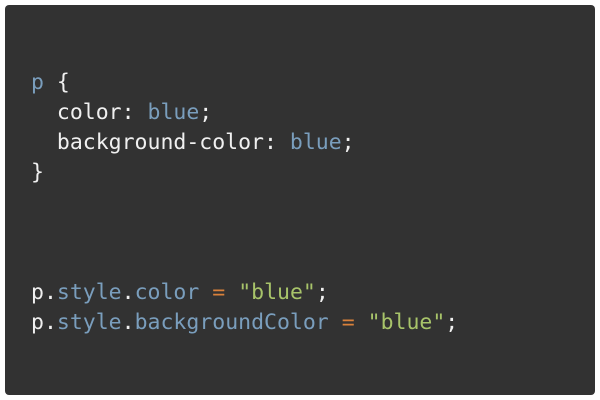 This screenshot has height=400, width=600. Describe the element at coordinates (231, 322) in the screenshot. I see `js-member: backgroundColor` at that location.